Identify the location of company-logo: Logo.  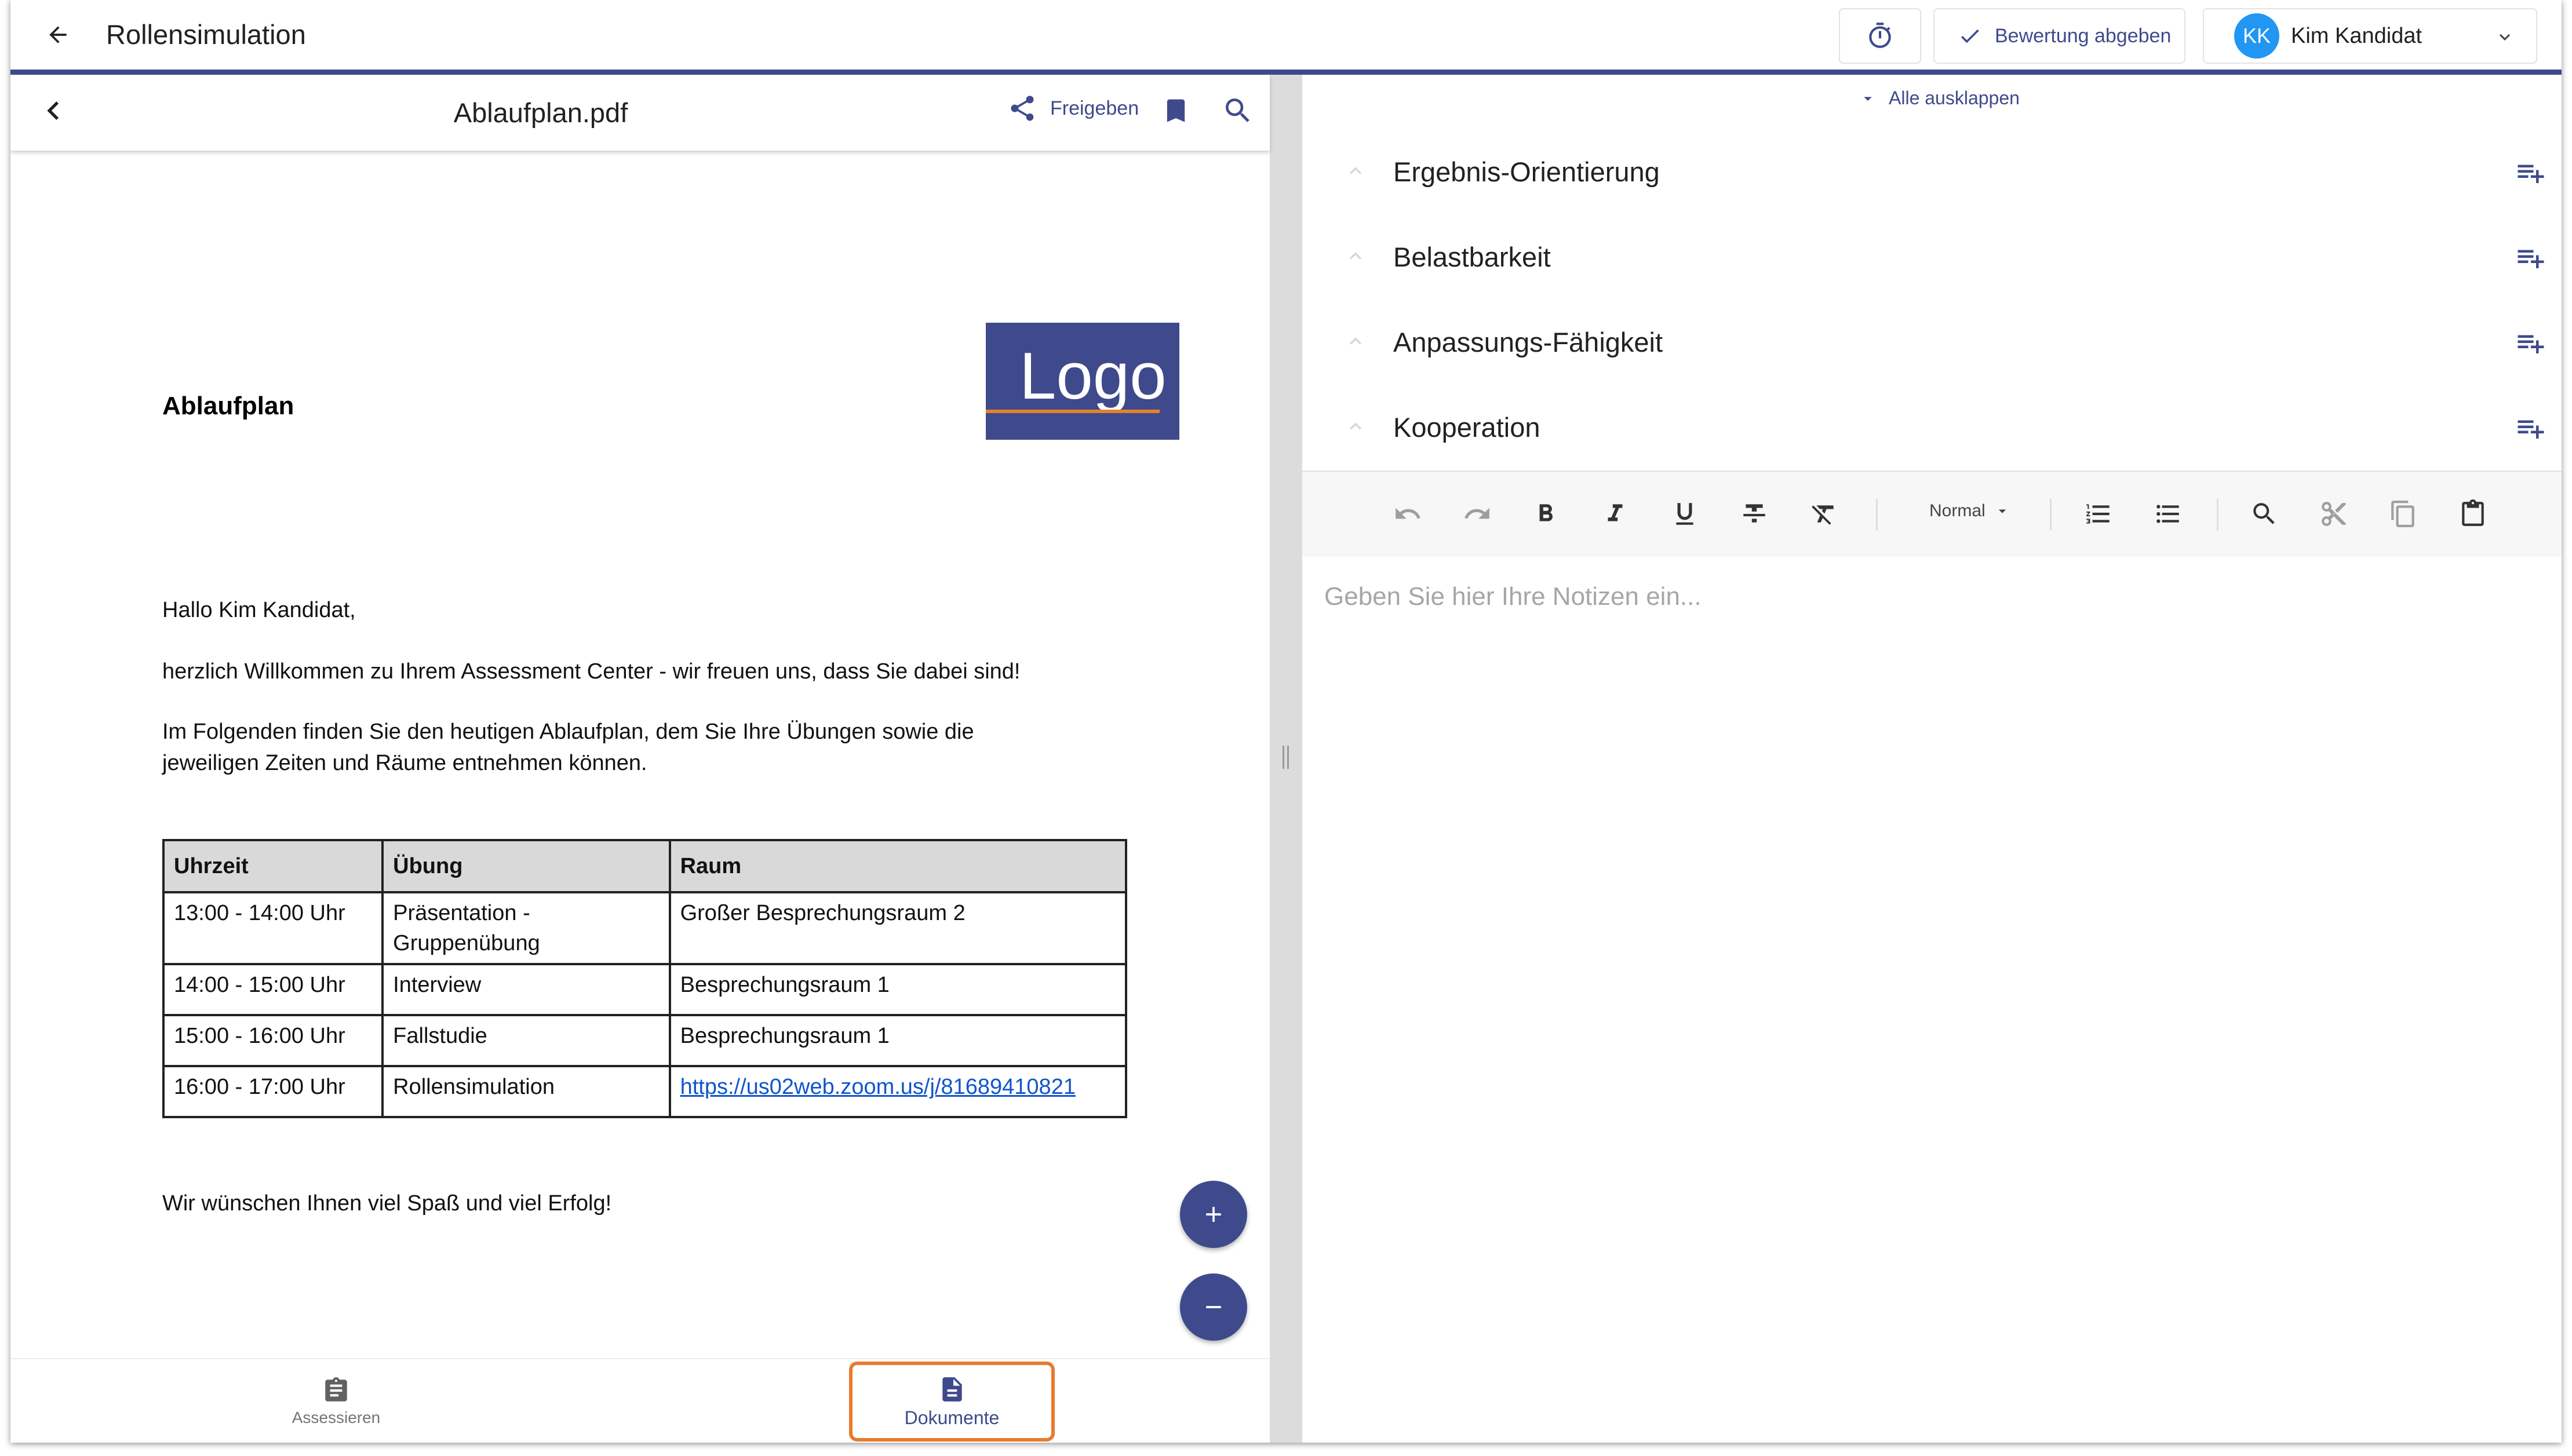
(1082, 381).